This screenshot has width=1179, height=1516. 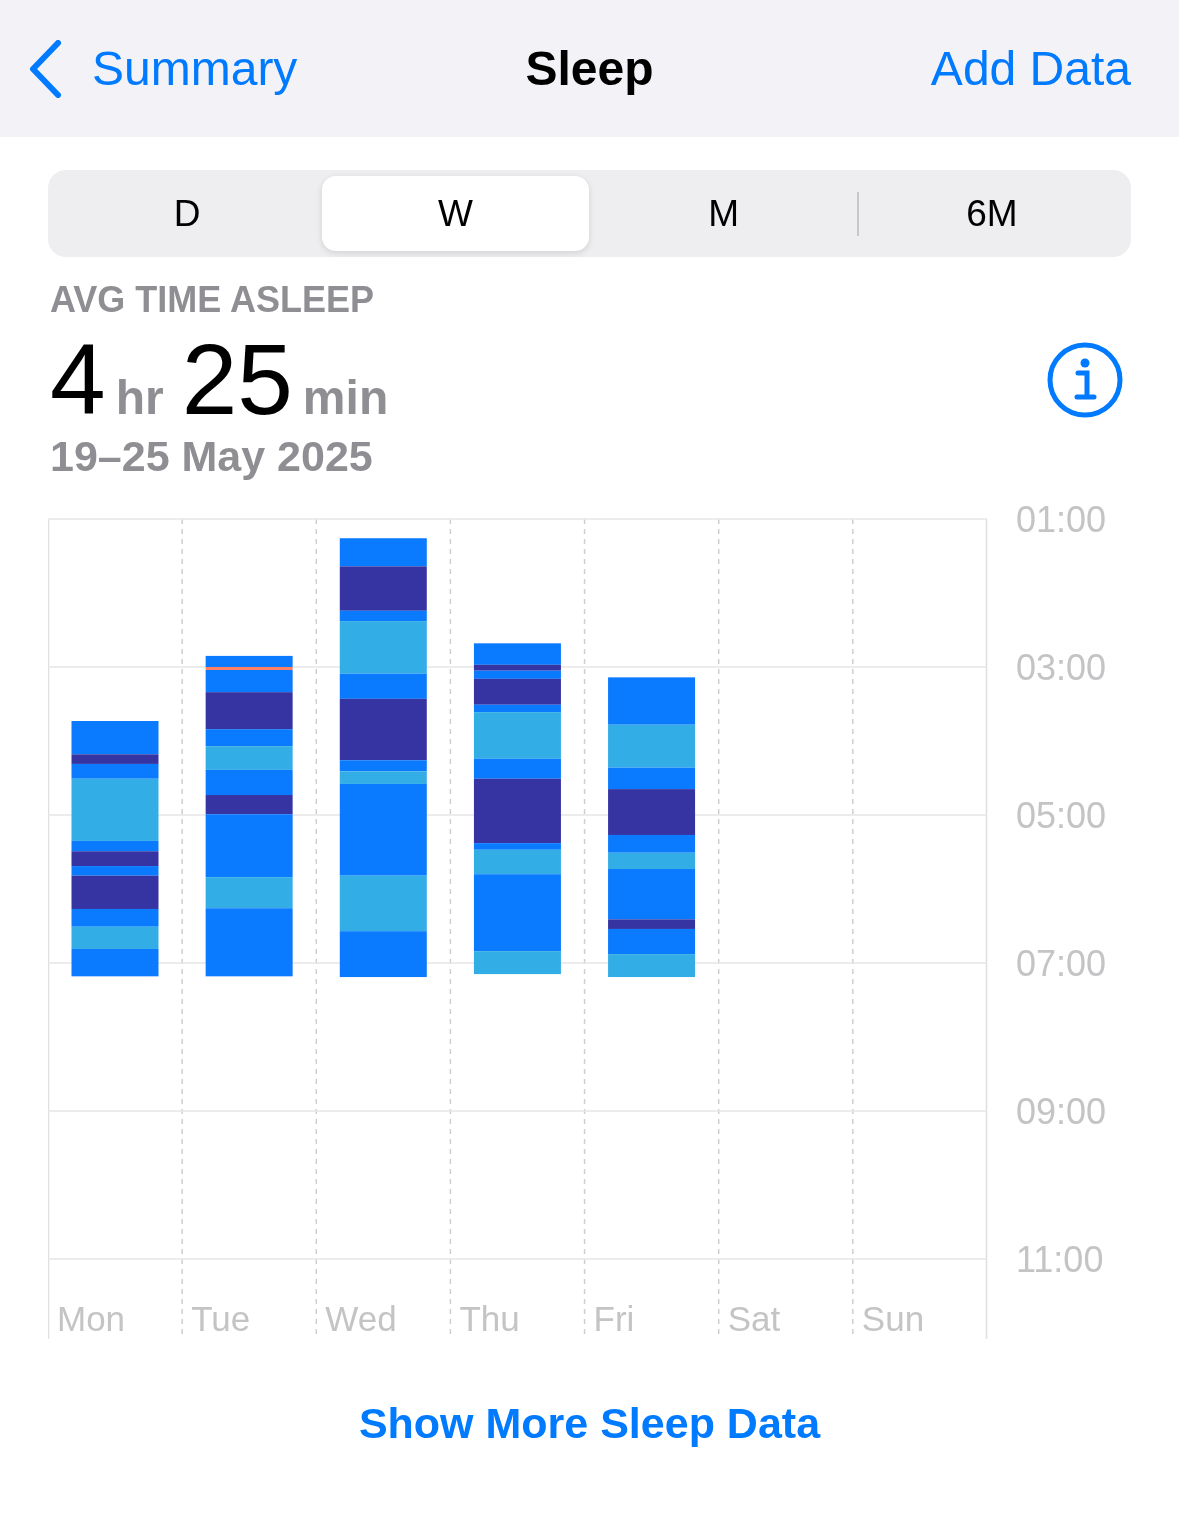 I want to click on period-tab: W, so click(x=455, y=213).